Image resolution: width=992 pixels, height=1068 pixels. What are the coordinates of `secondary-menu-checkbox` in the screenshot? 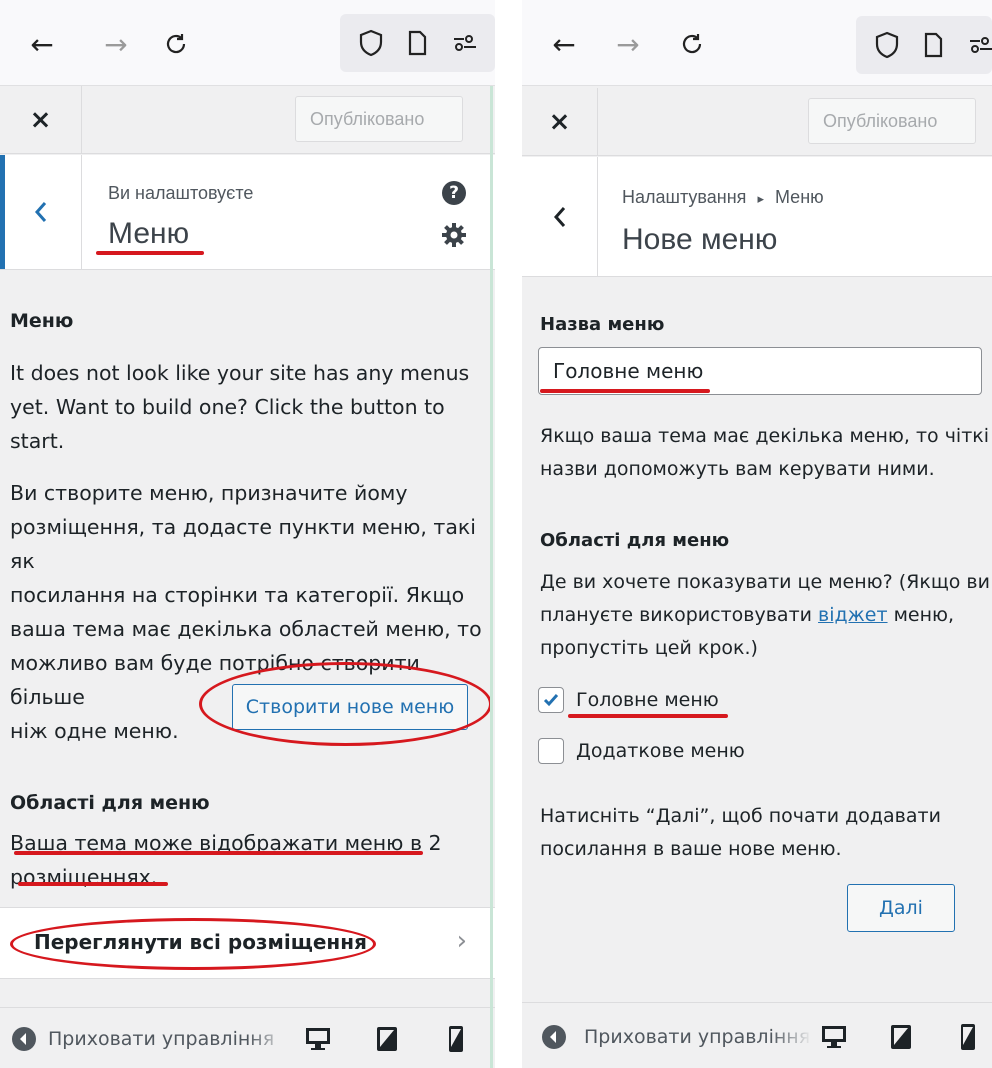 It's located at (551, 751).